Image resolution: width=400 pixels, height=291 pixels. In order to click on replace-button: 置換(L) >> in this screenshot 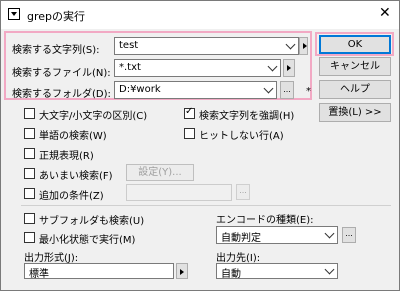, I will do `click(355, 112)`.